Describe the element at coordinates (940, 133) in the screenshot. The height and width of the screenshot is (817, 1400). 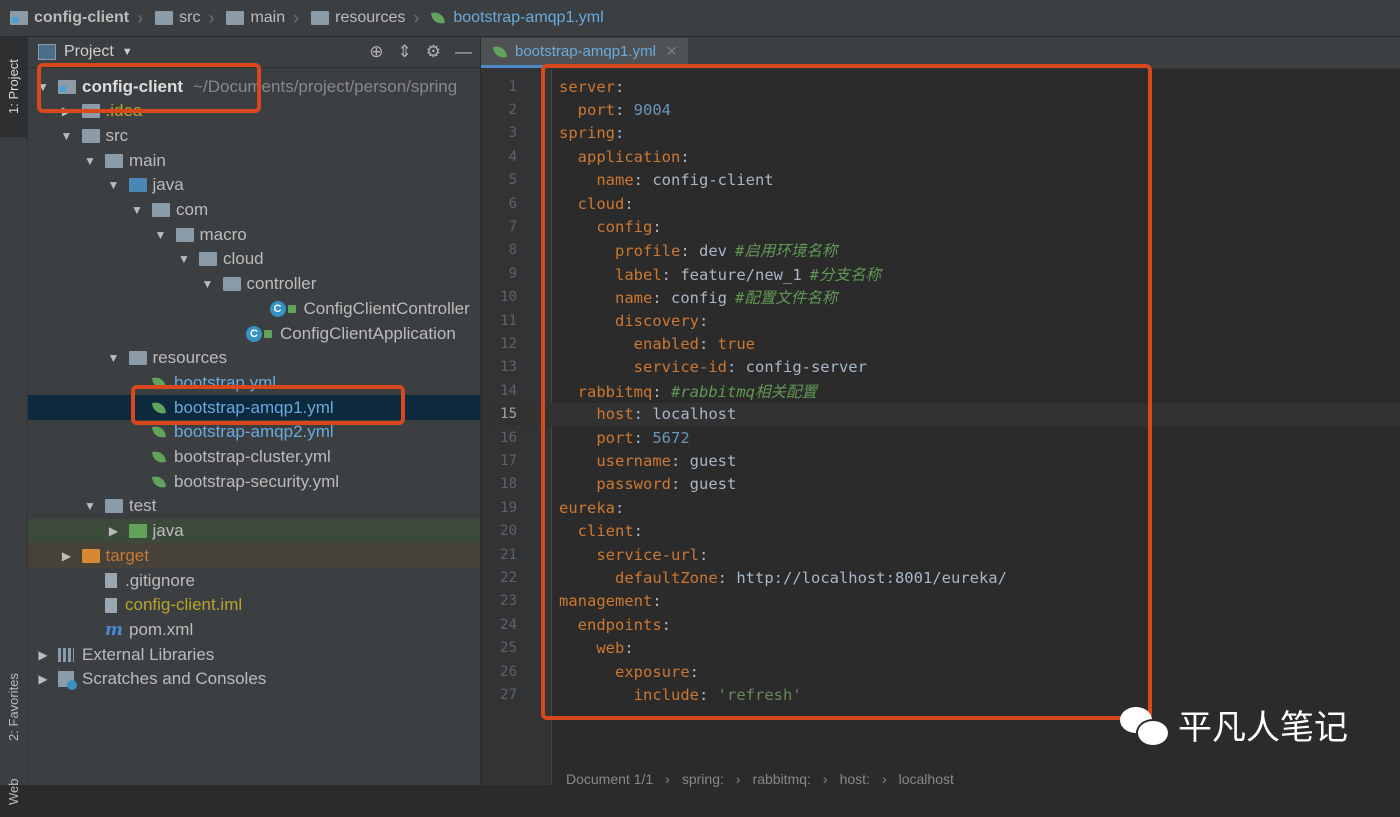
I see `code-line: 3 spring:` at that location.